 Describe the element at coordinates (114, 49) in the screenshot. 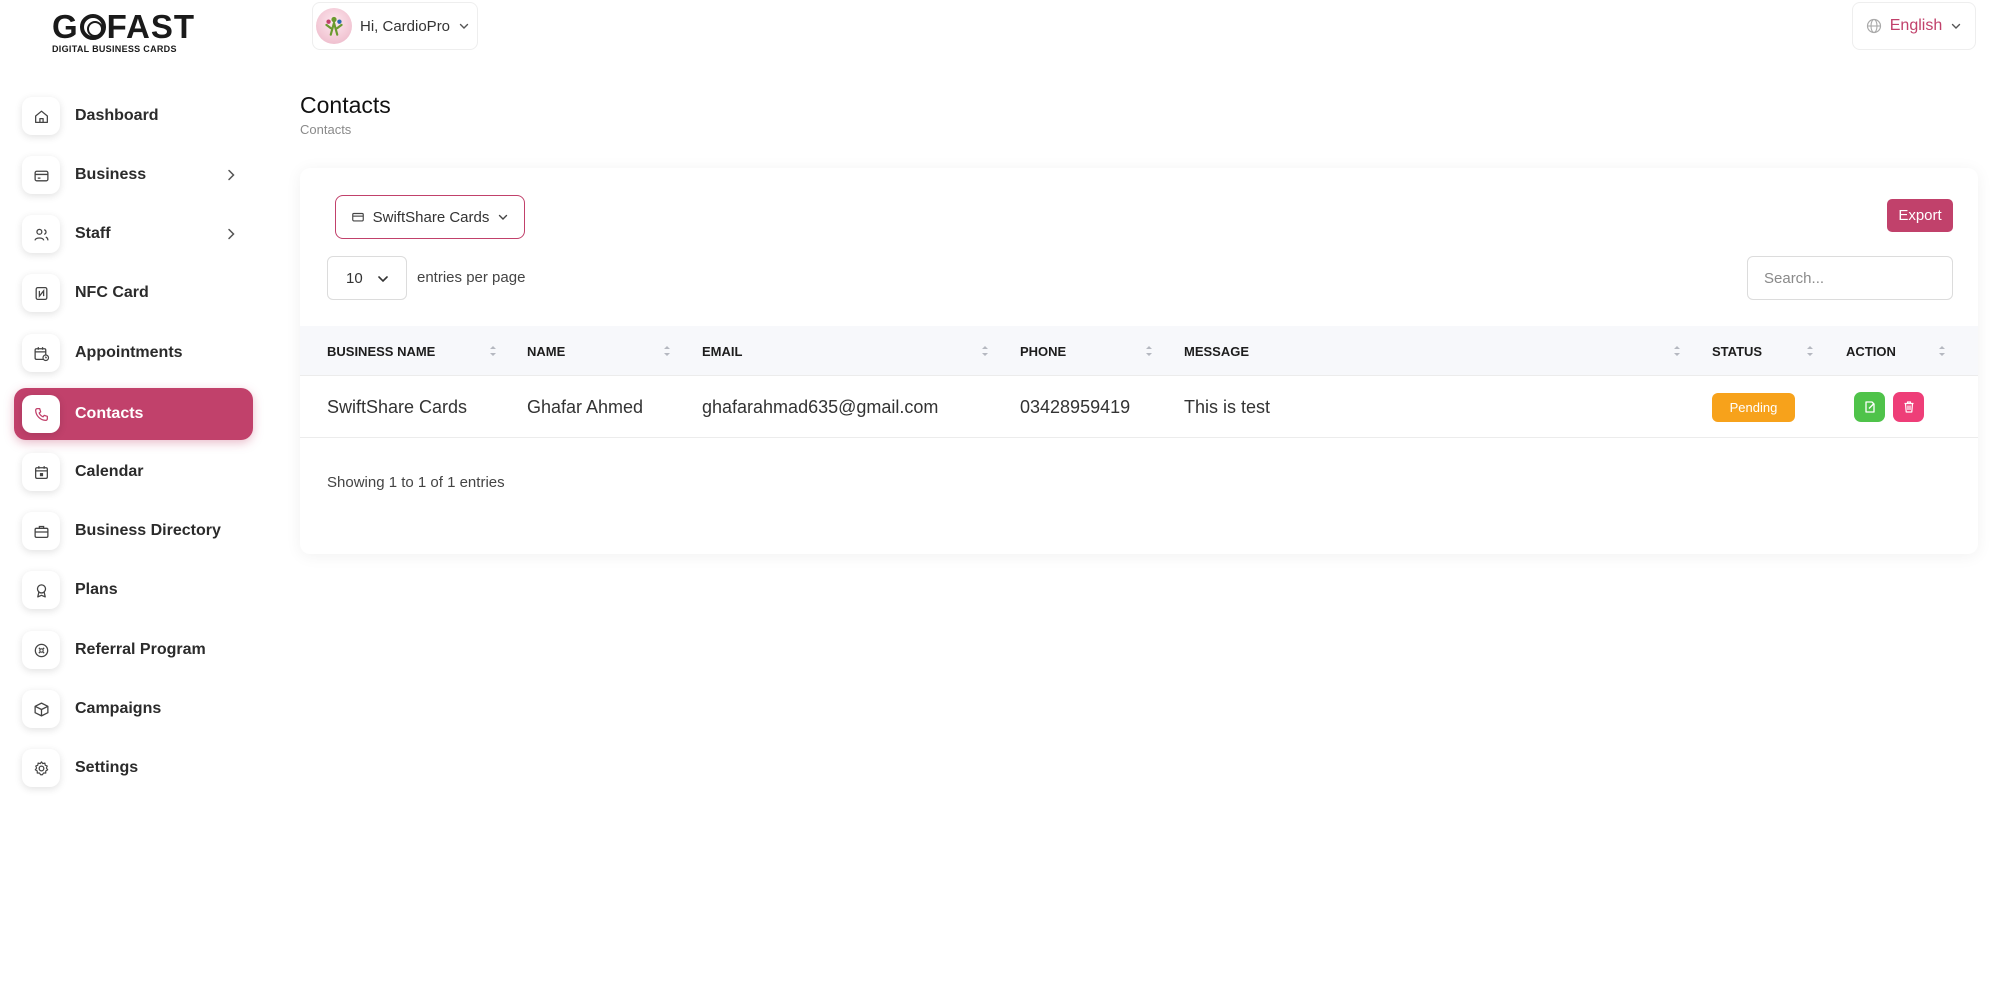

I see `logo-tagline: DIGITAL BUSINESS CARDS` at that location.